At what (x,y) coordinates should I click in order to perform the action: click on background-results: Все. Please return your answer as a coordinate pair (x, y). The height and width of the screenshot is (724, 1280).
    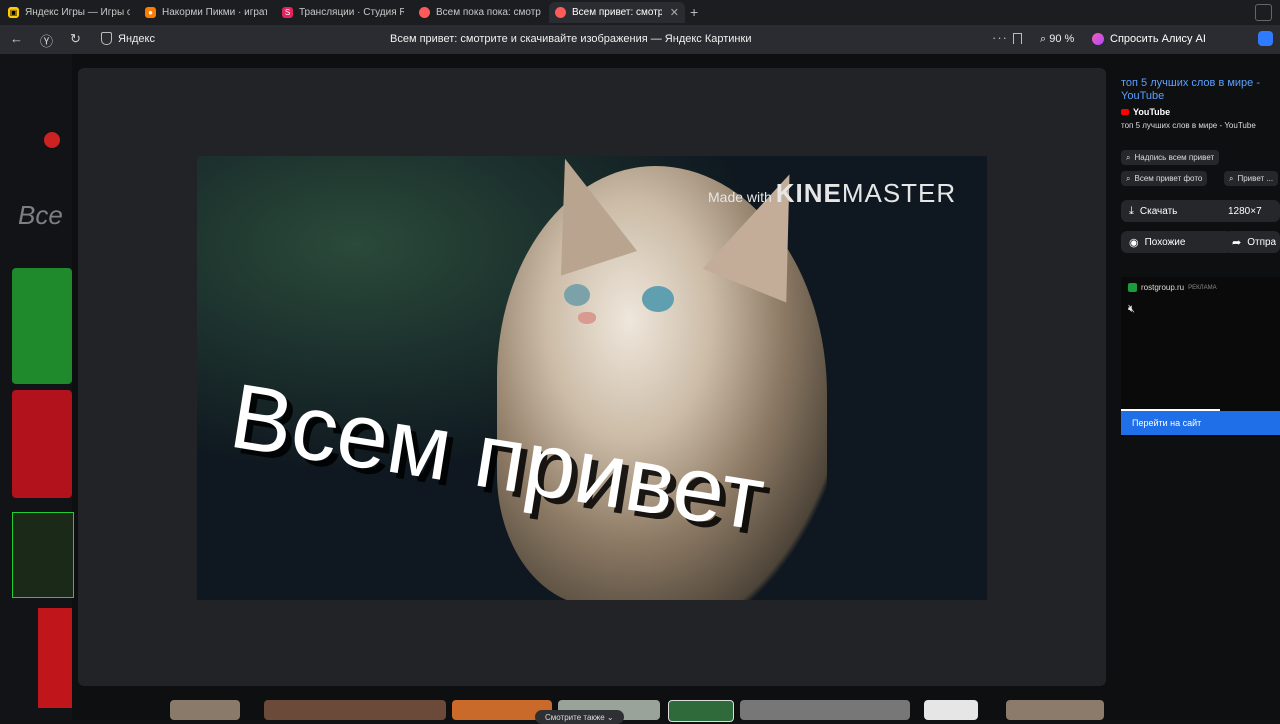
    Looking at the image, I should click on (37, 387).